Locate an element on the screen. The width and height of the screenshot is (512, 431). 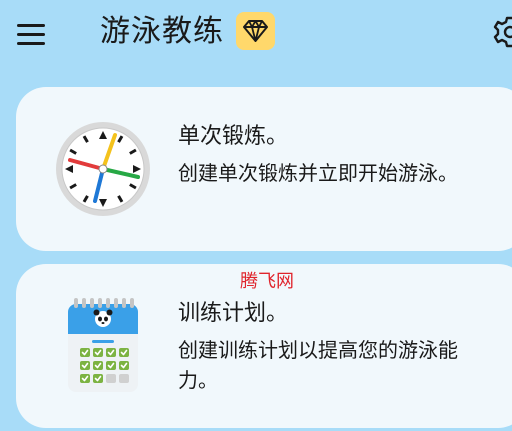
calendar-icon is located at coordinates (103, 345).